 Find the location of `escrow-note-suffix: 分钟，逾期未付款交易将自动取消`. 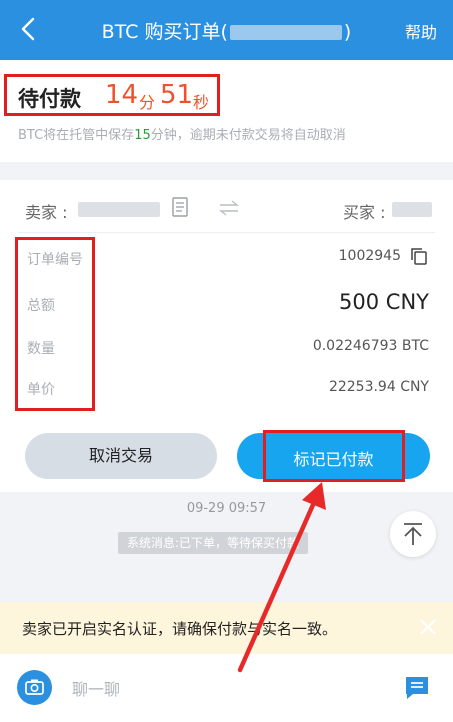

escrow-note-suffix: 分钟，逾期未付款交易将自动取消 is located at coordinates (248, 135).